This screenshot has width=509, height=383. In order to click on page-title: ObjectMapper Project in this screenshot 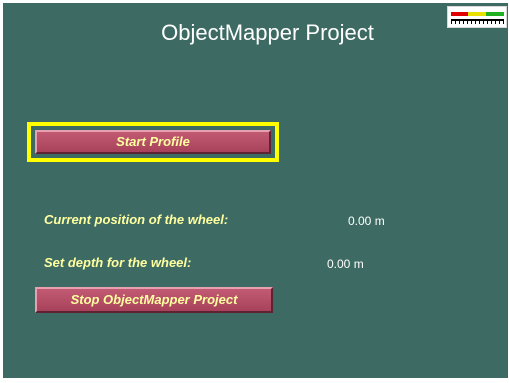, I will do `click(267, 32)`.